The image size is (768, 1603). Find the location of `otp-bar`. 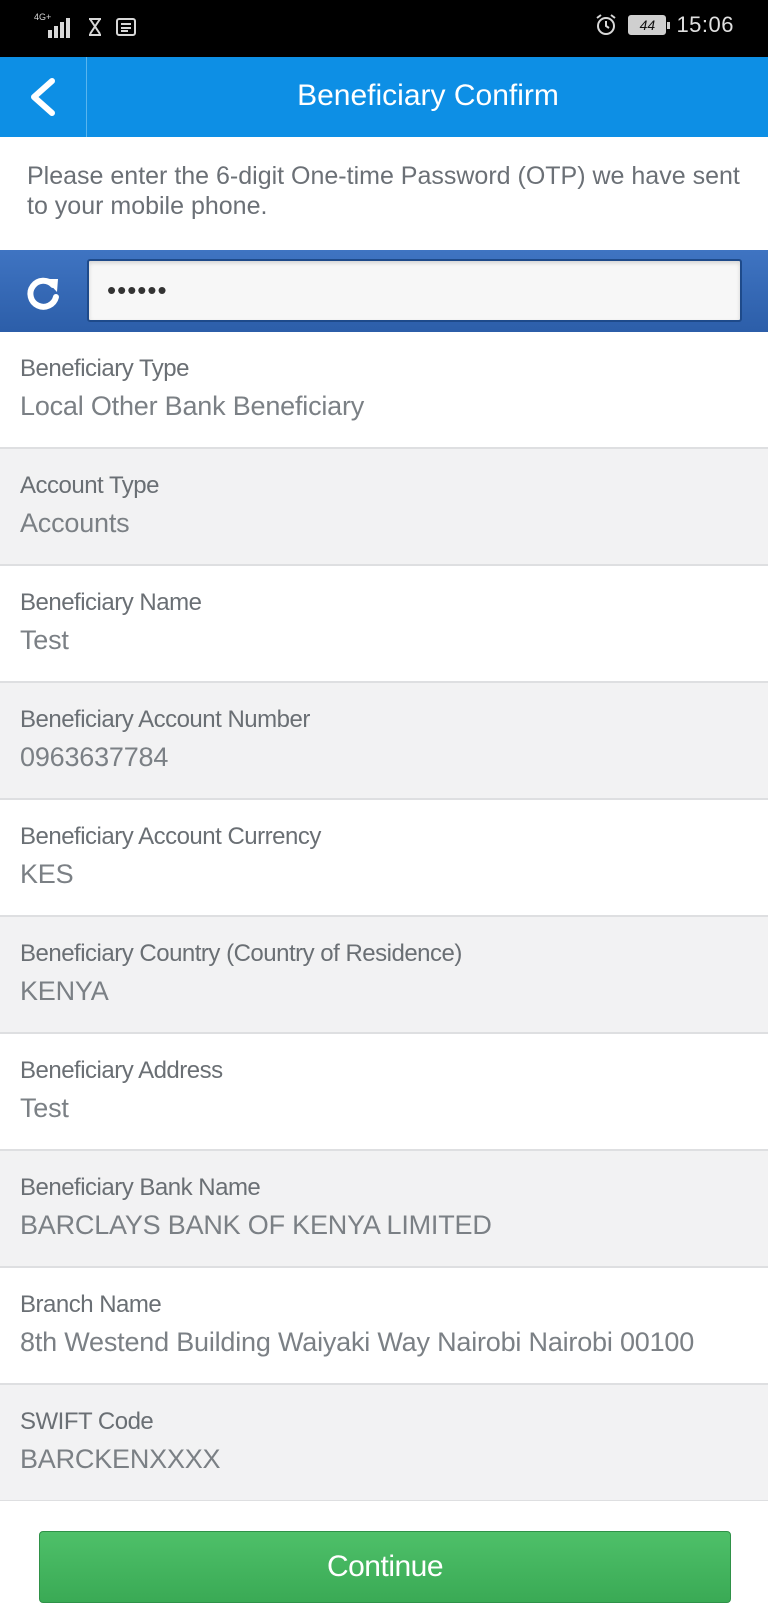

otp-bar is located at coordinates (384, 291).